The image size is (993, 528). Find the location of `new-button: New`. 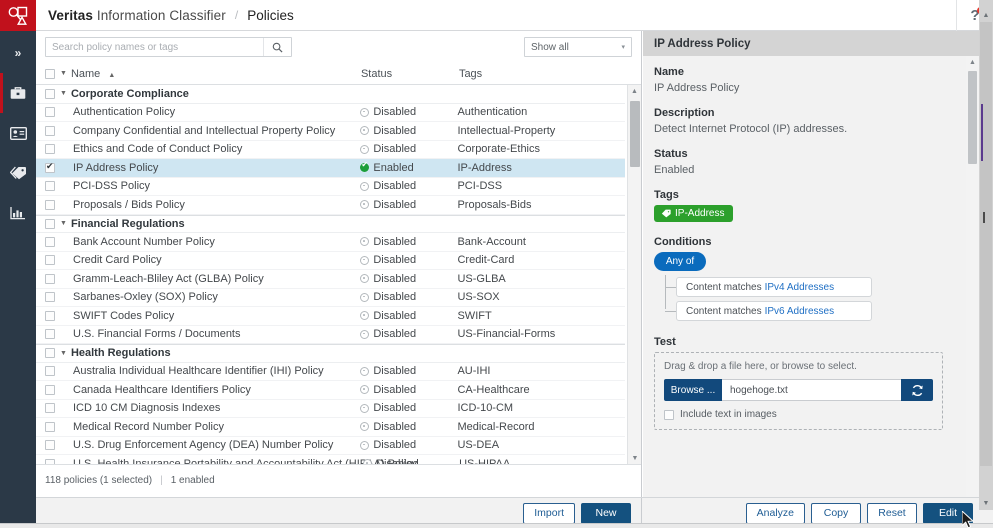

new-button: New is located at coordinates (606, 513).